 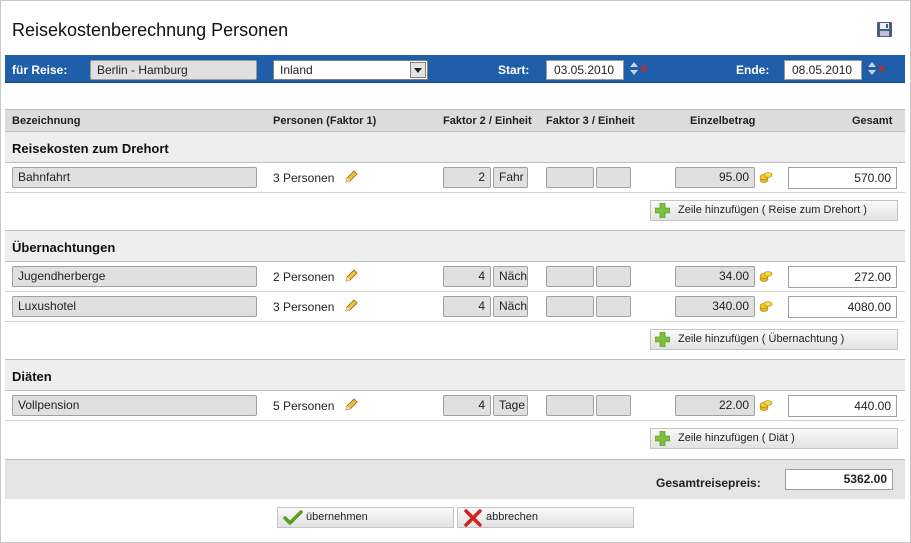 I want to click on unit-price: 340.00, so click(x=715, y=306).